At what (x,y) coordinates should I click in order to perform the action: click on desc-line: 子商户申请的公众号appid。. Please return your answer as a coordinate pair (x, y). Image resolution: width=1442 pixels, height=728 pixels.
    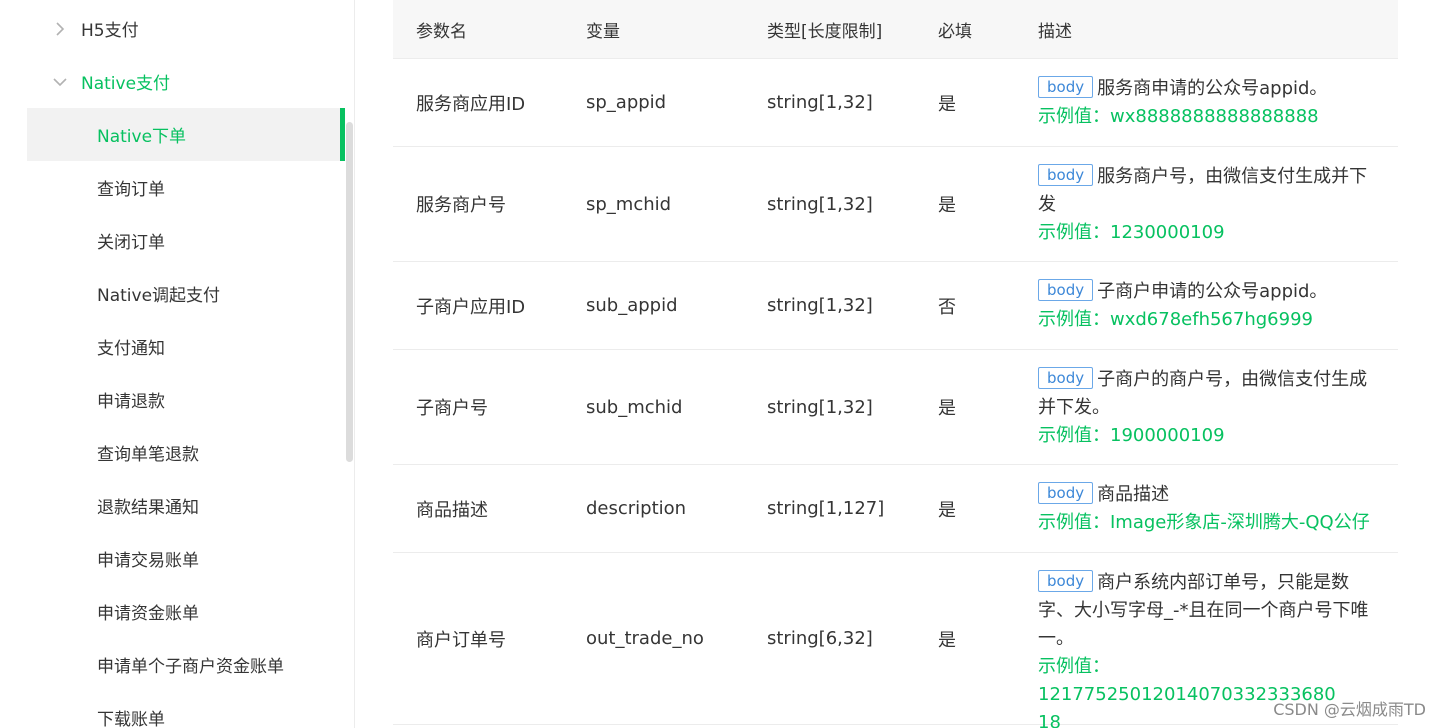
    Looking at the image, I should click on (1212, 291).